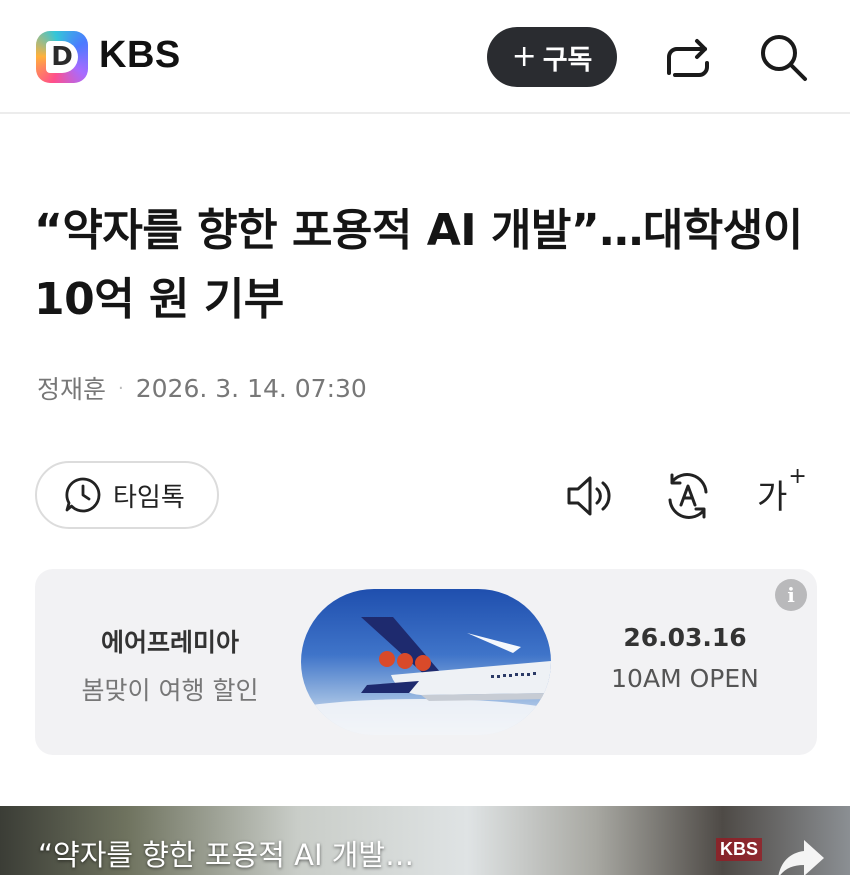 The image size is (850, 875). I want to click on timetalk-button: 타임톡, so click(127, 495).